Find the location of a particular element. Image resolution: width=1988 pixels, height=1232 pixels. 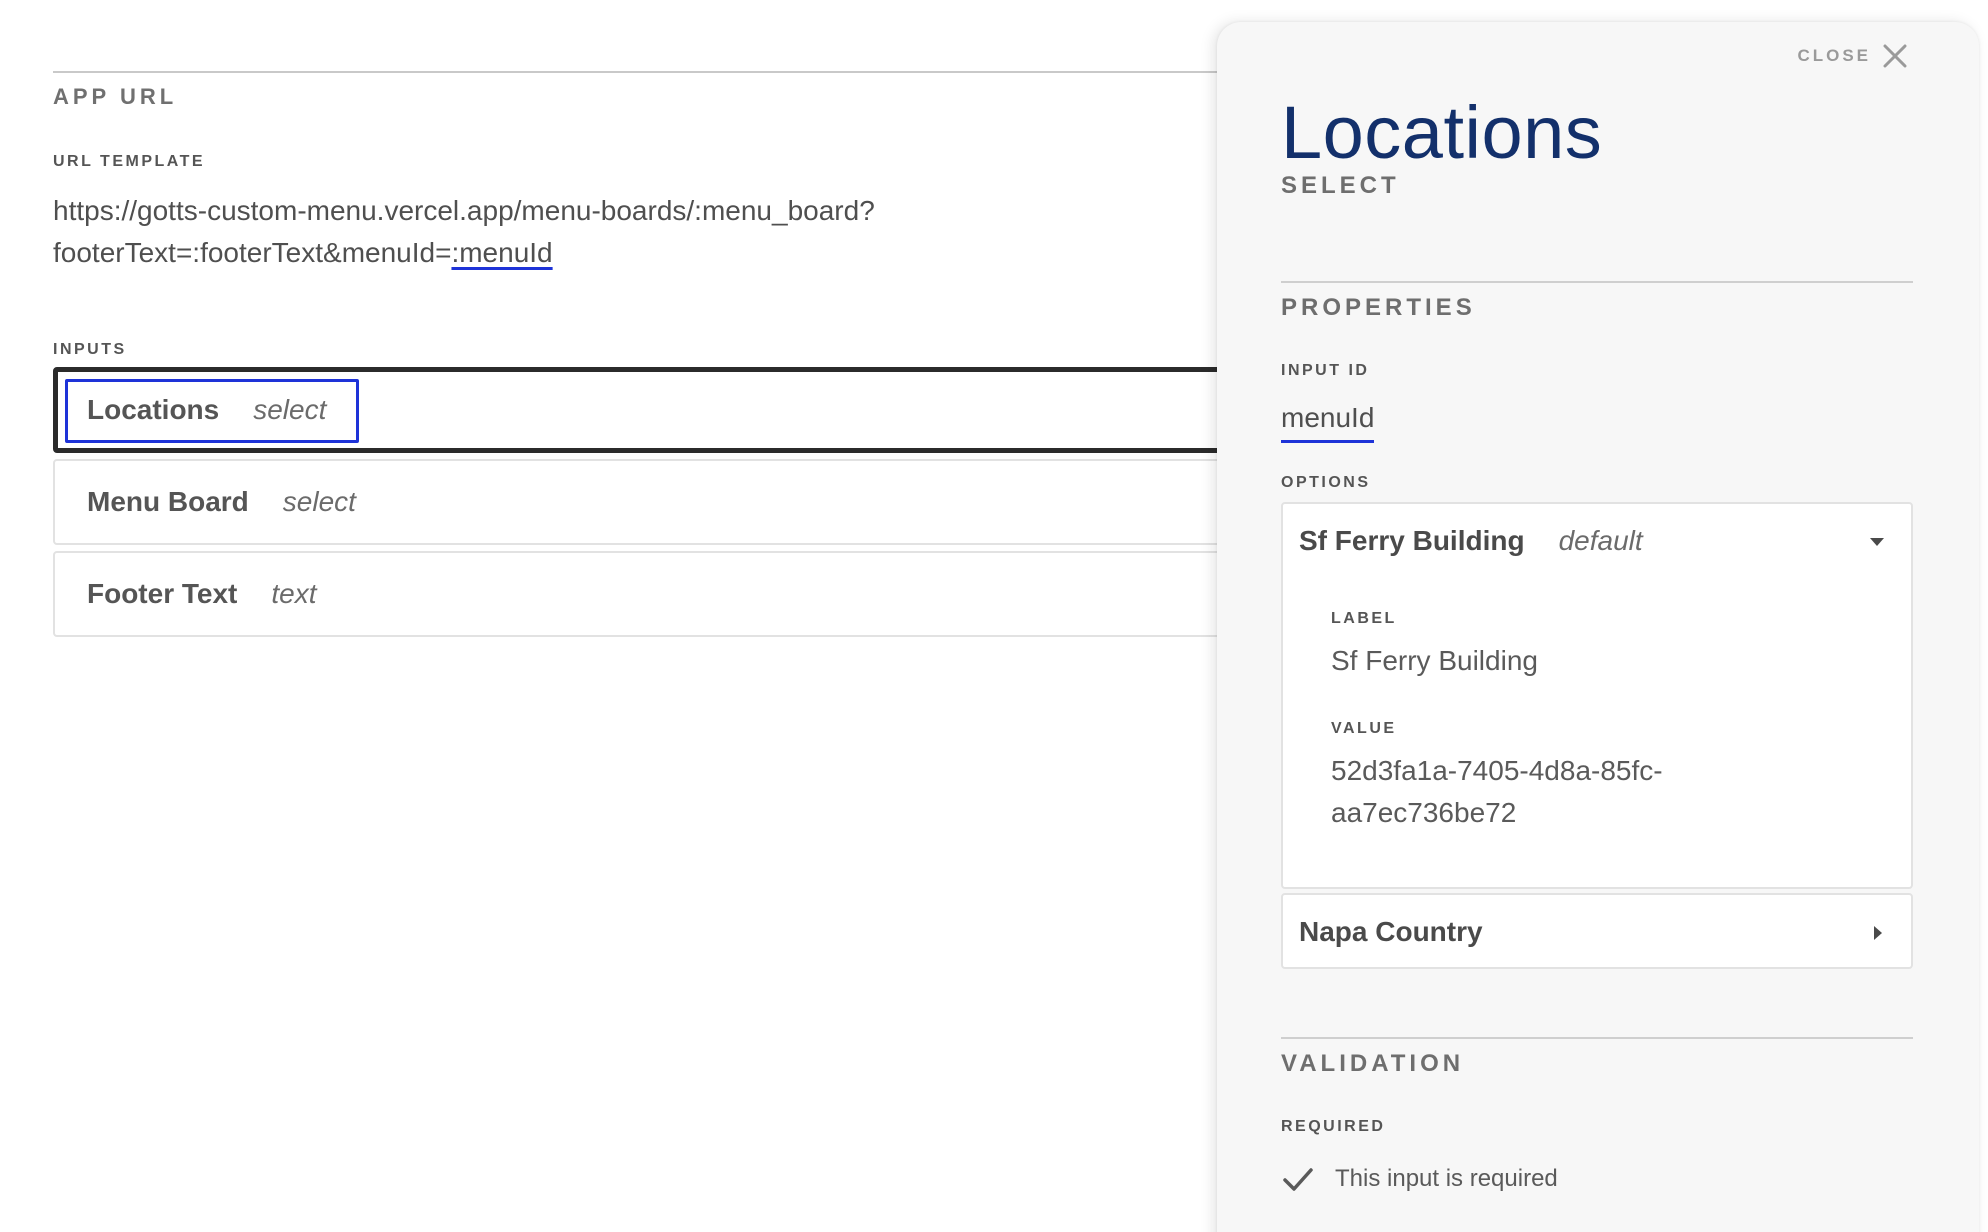

caret-down-icon is located at coordinates (1877, 542).